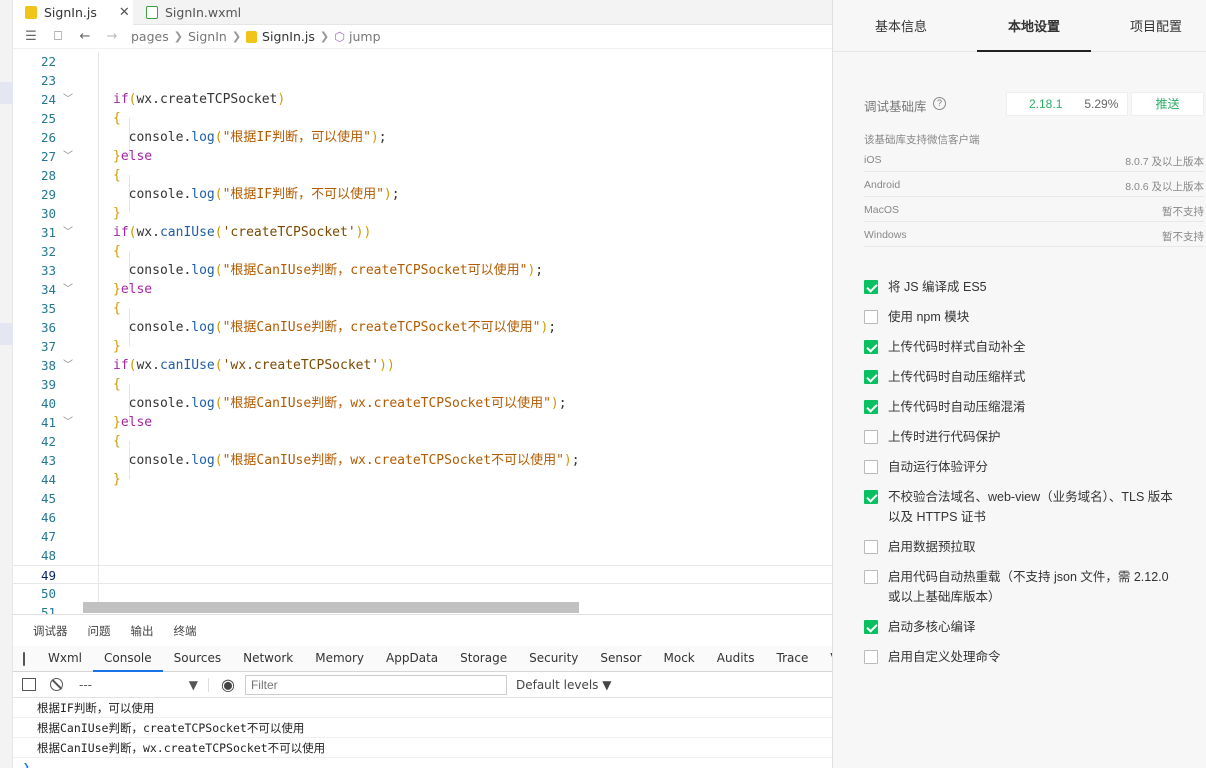  Describe the element at coordinates (48, 99) in the screenshot. I see `line-number: 24` at that location.